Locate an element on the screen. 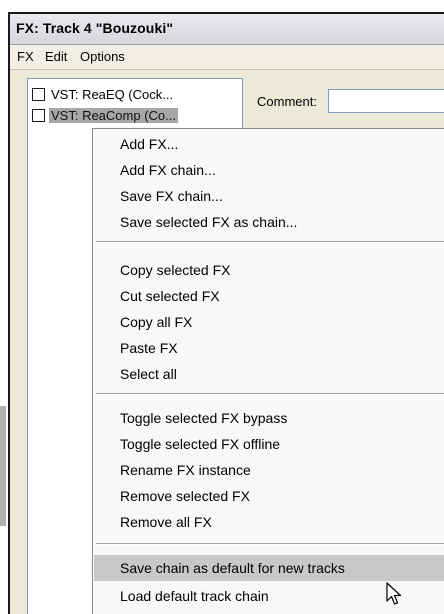  menu-item-cut-selected: Cut selected FX is located at coordinates (269, 296).